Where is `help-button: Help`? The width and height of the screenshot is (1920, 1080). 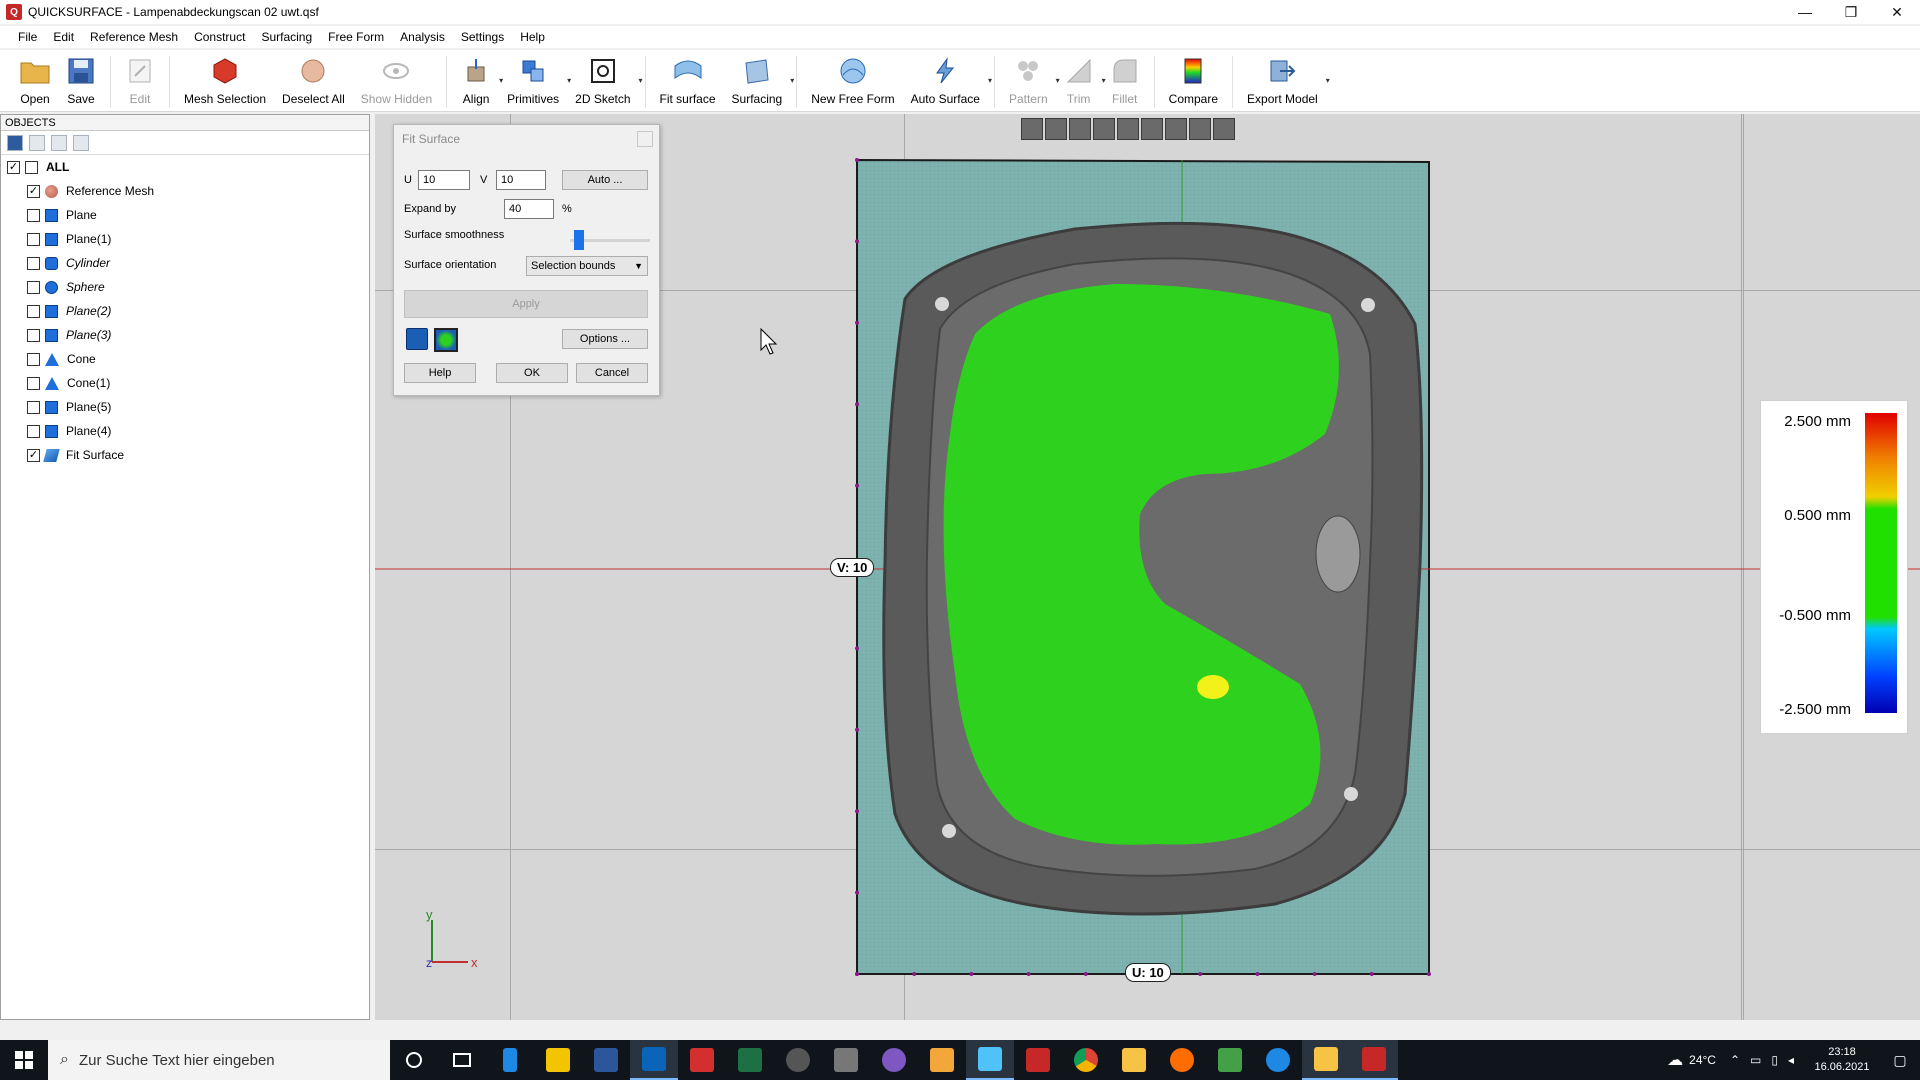 help-button: Help is located at coordinates (440, 373).